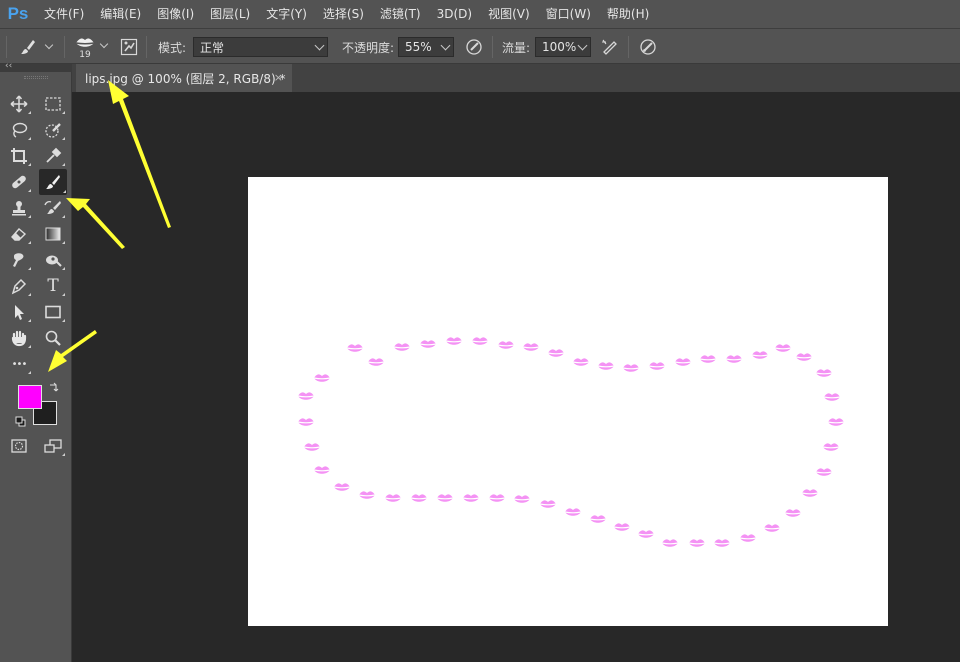  What do you see at coordinates (175, 14) in the screenshot?
I see `menu-image: 图像(I)` at bounding box center [175, 14].